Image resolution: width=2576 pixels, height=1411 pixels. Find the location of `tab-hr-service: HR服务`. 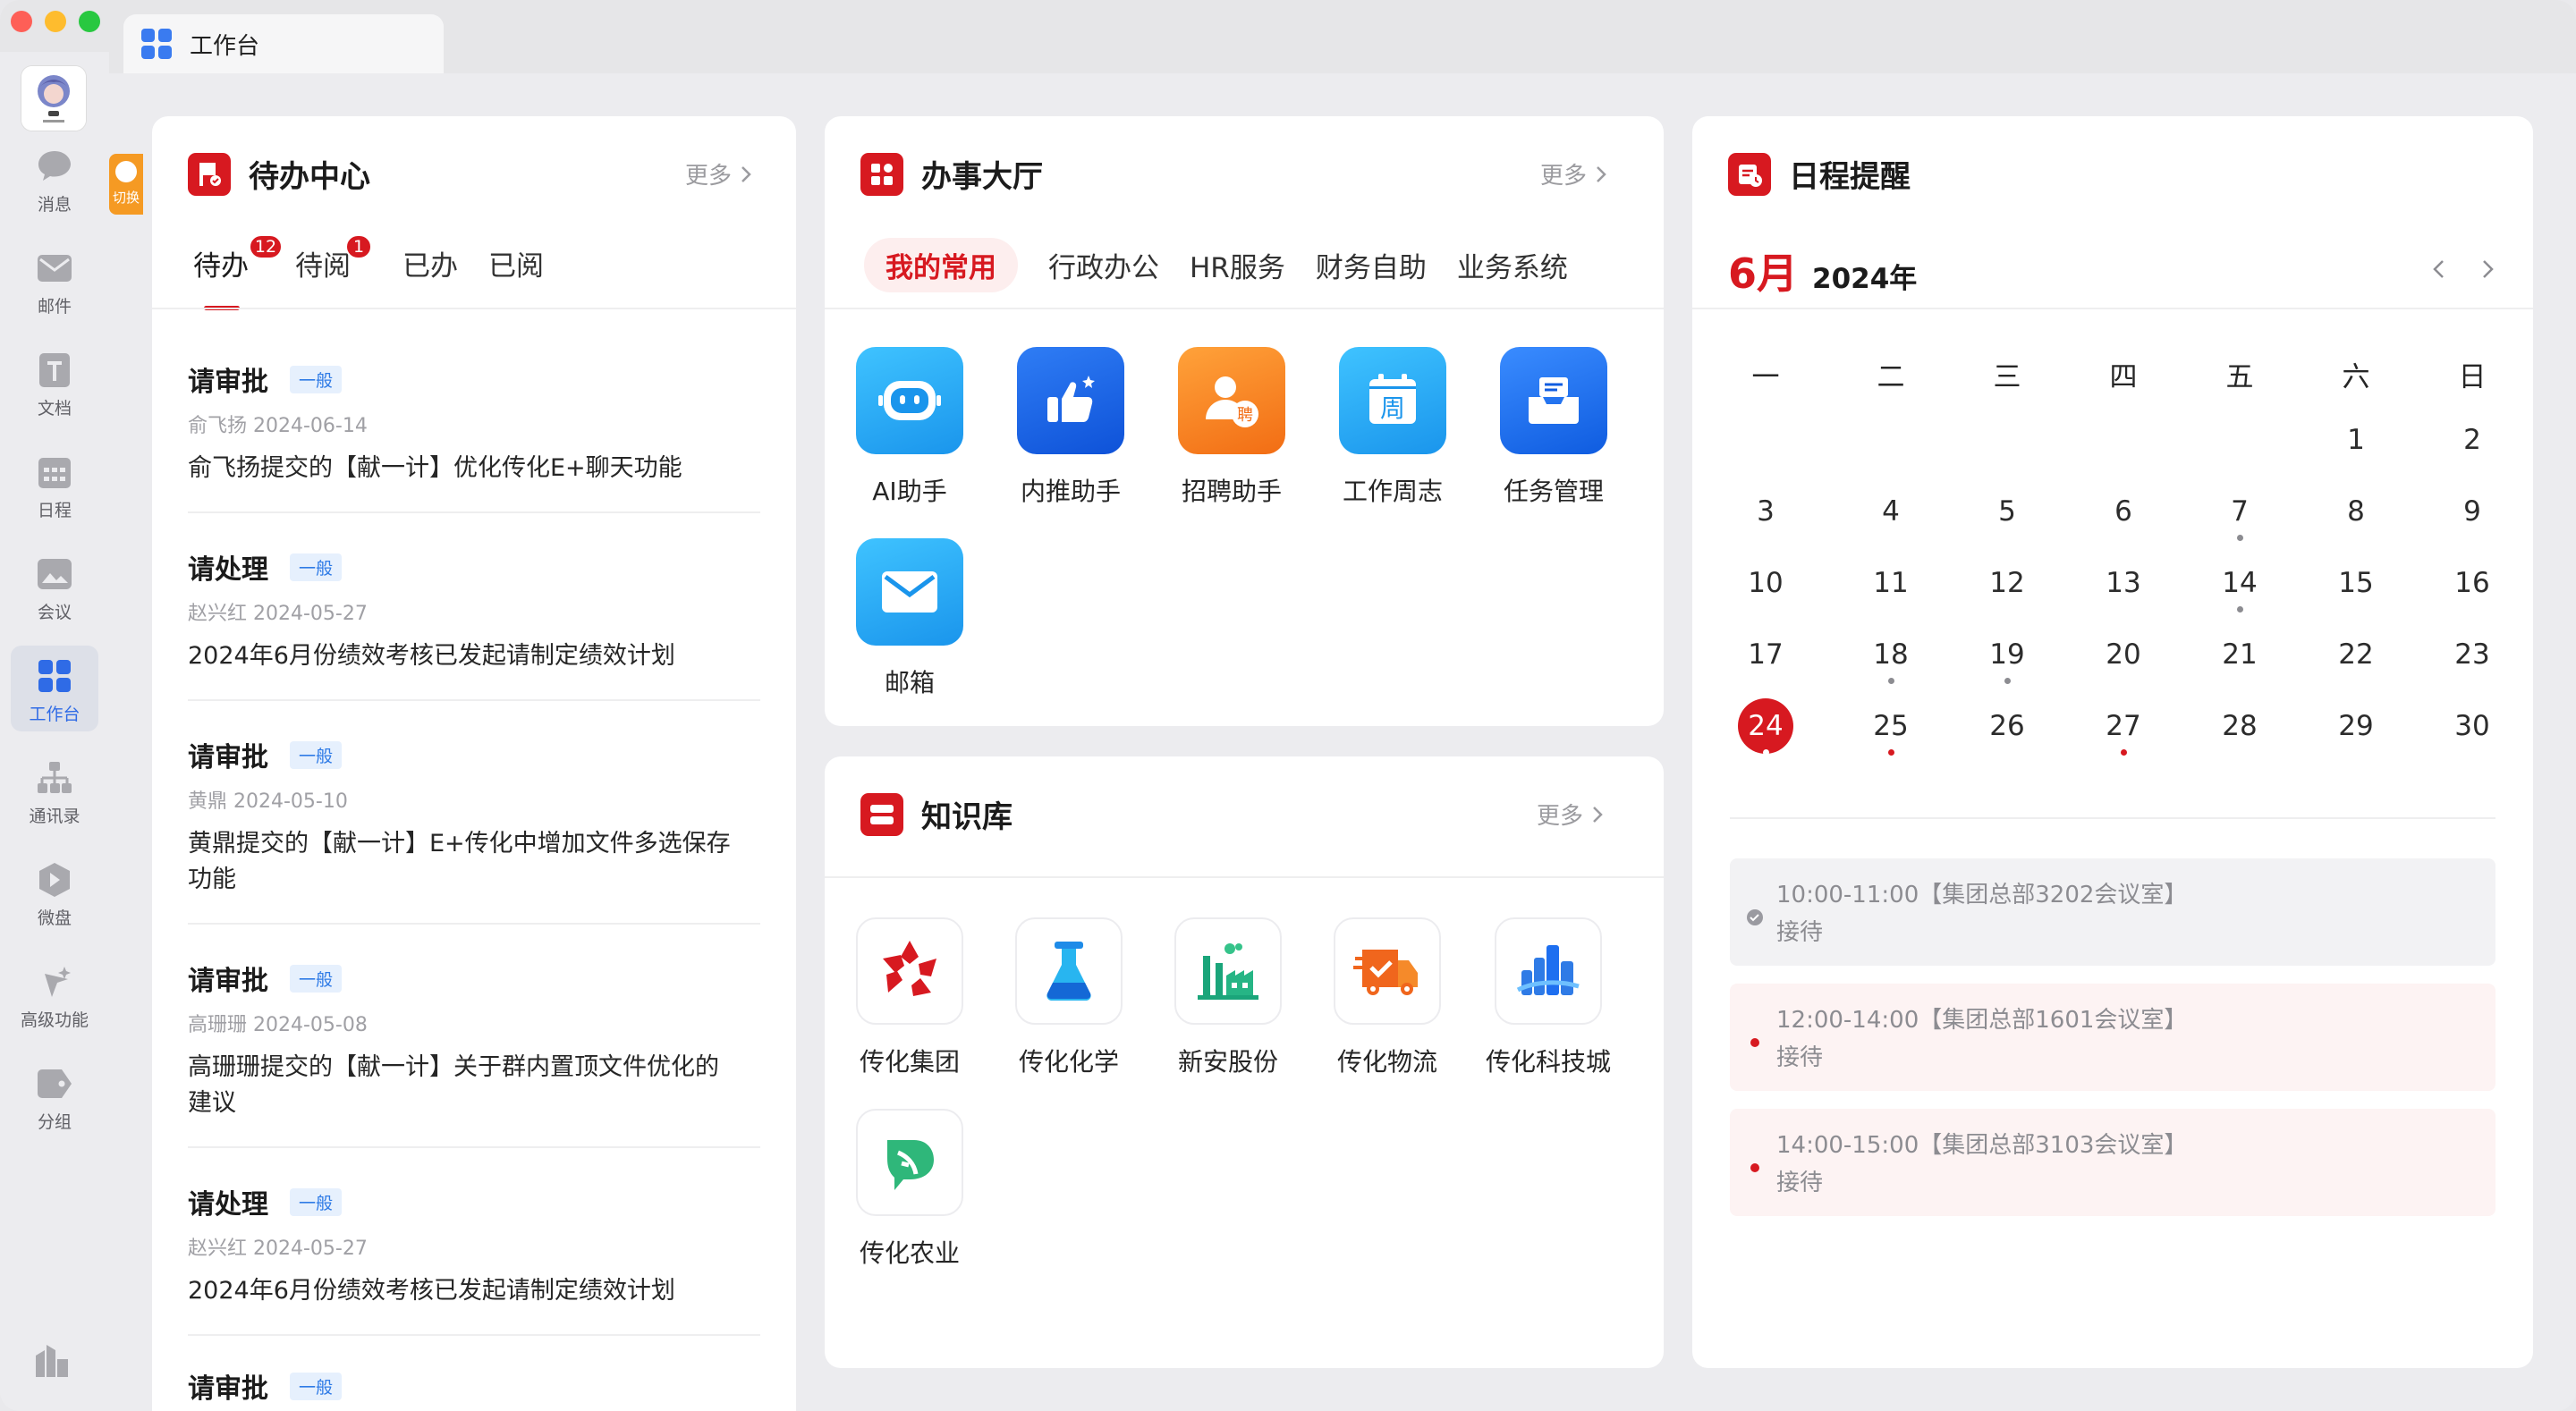

tab-hr-service: HR服务 is located at coordinates (1237, 265).